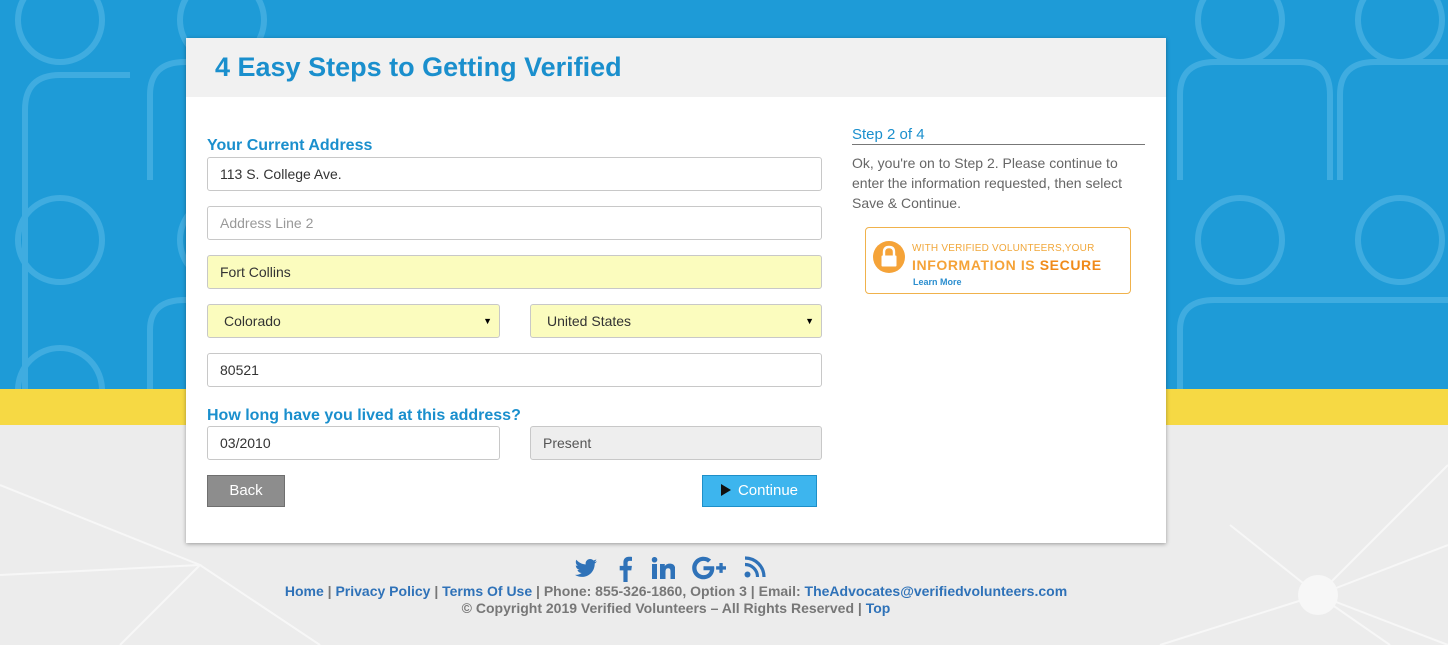 This screenshot has width=1448, height=645. I want to click on from-date-input: 03/2010, so click(353, 443).